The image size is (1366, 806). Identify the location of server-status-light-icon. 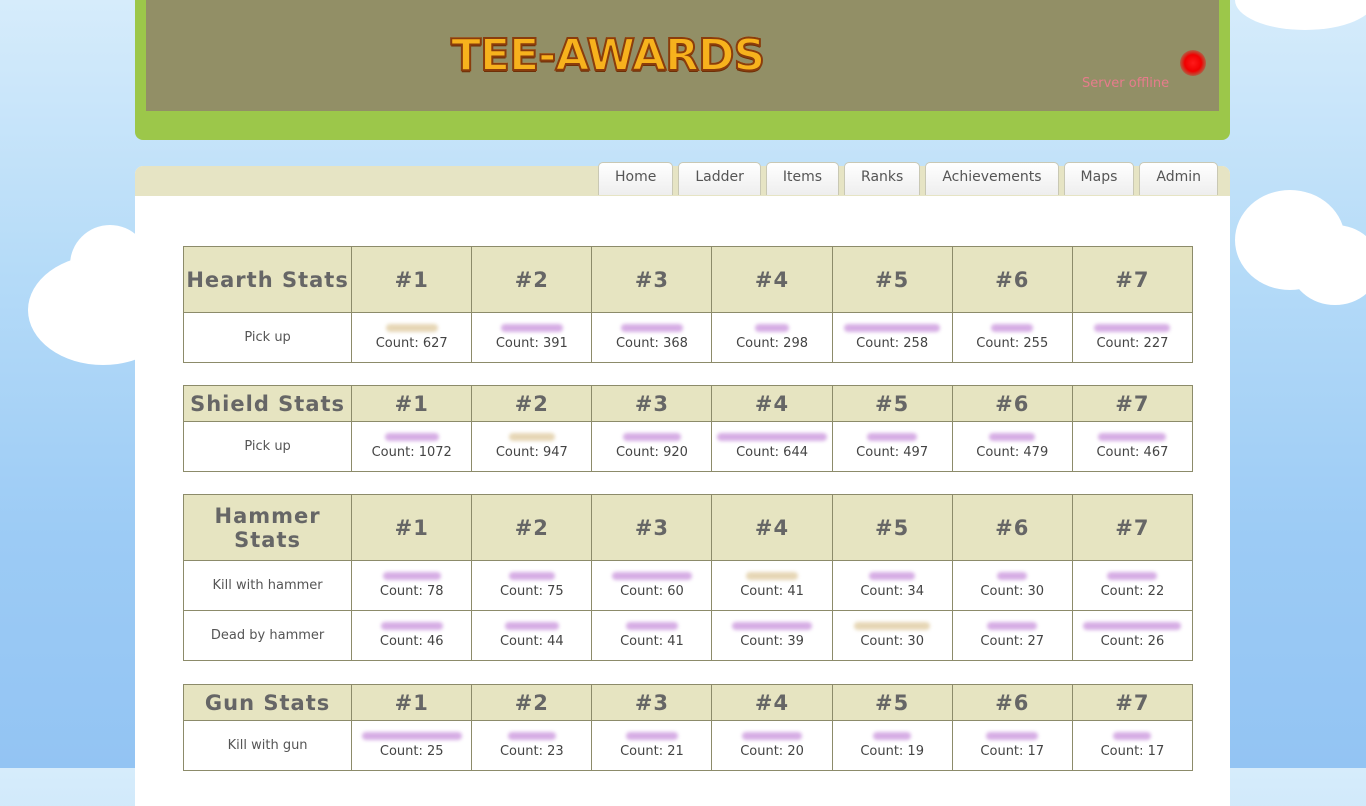
(1193, 63).